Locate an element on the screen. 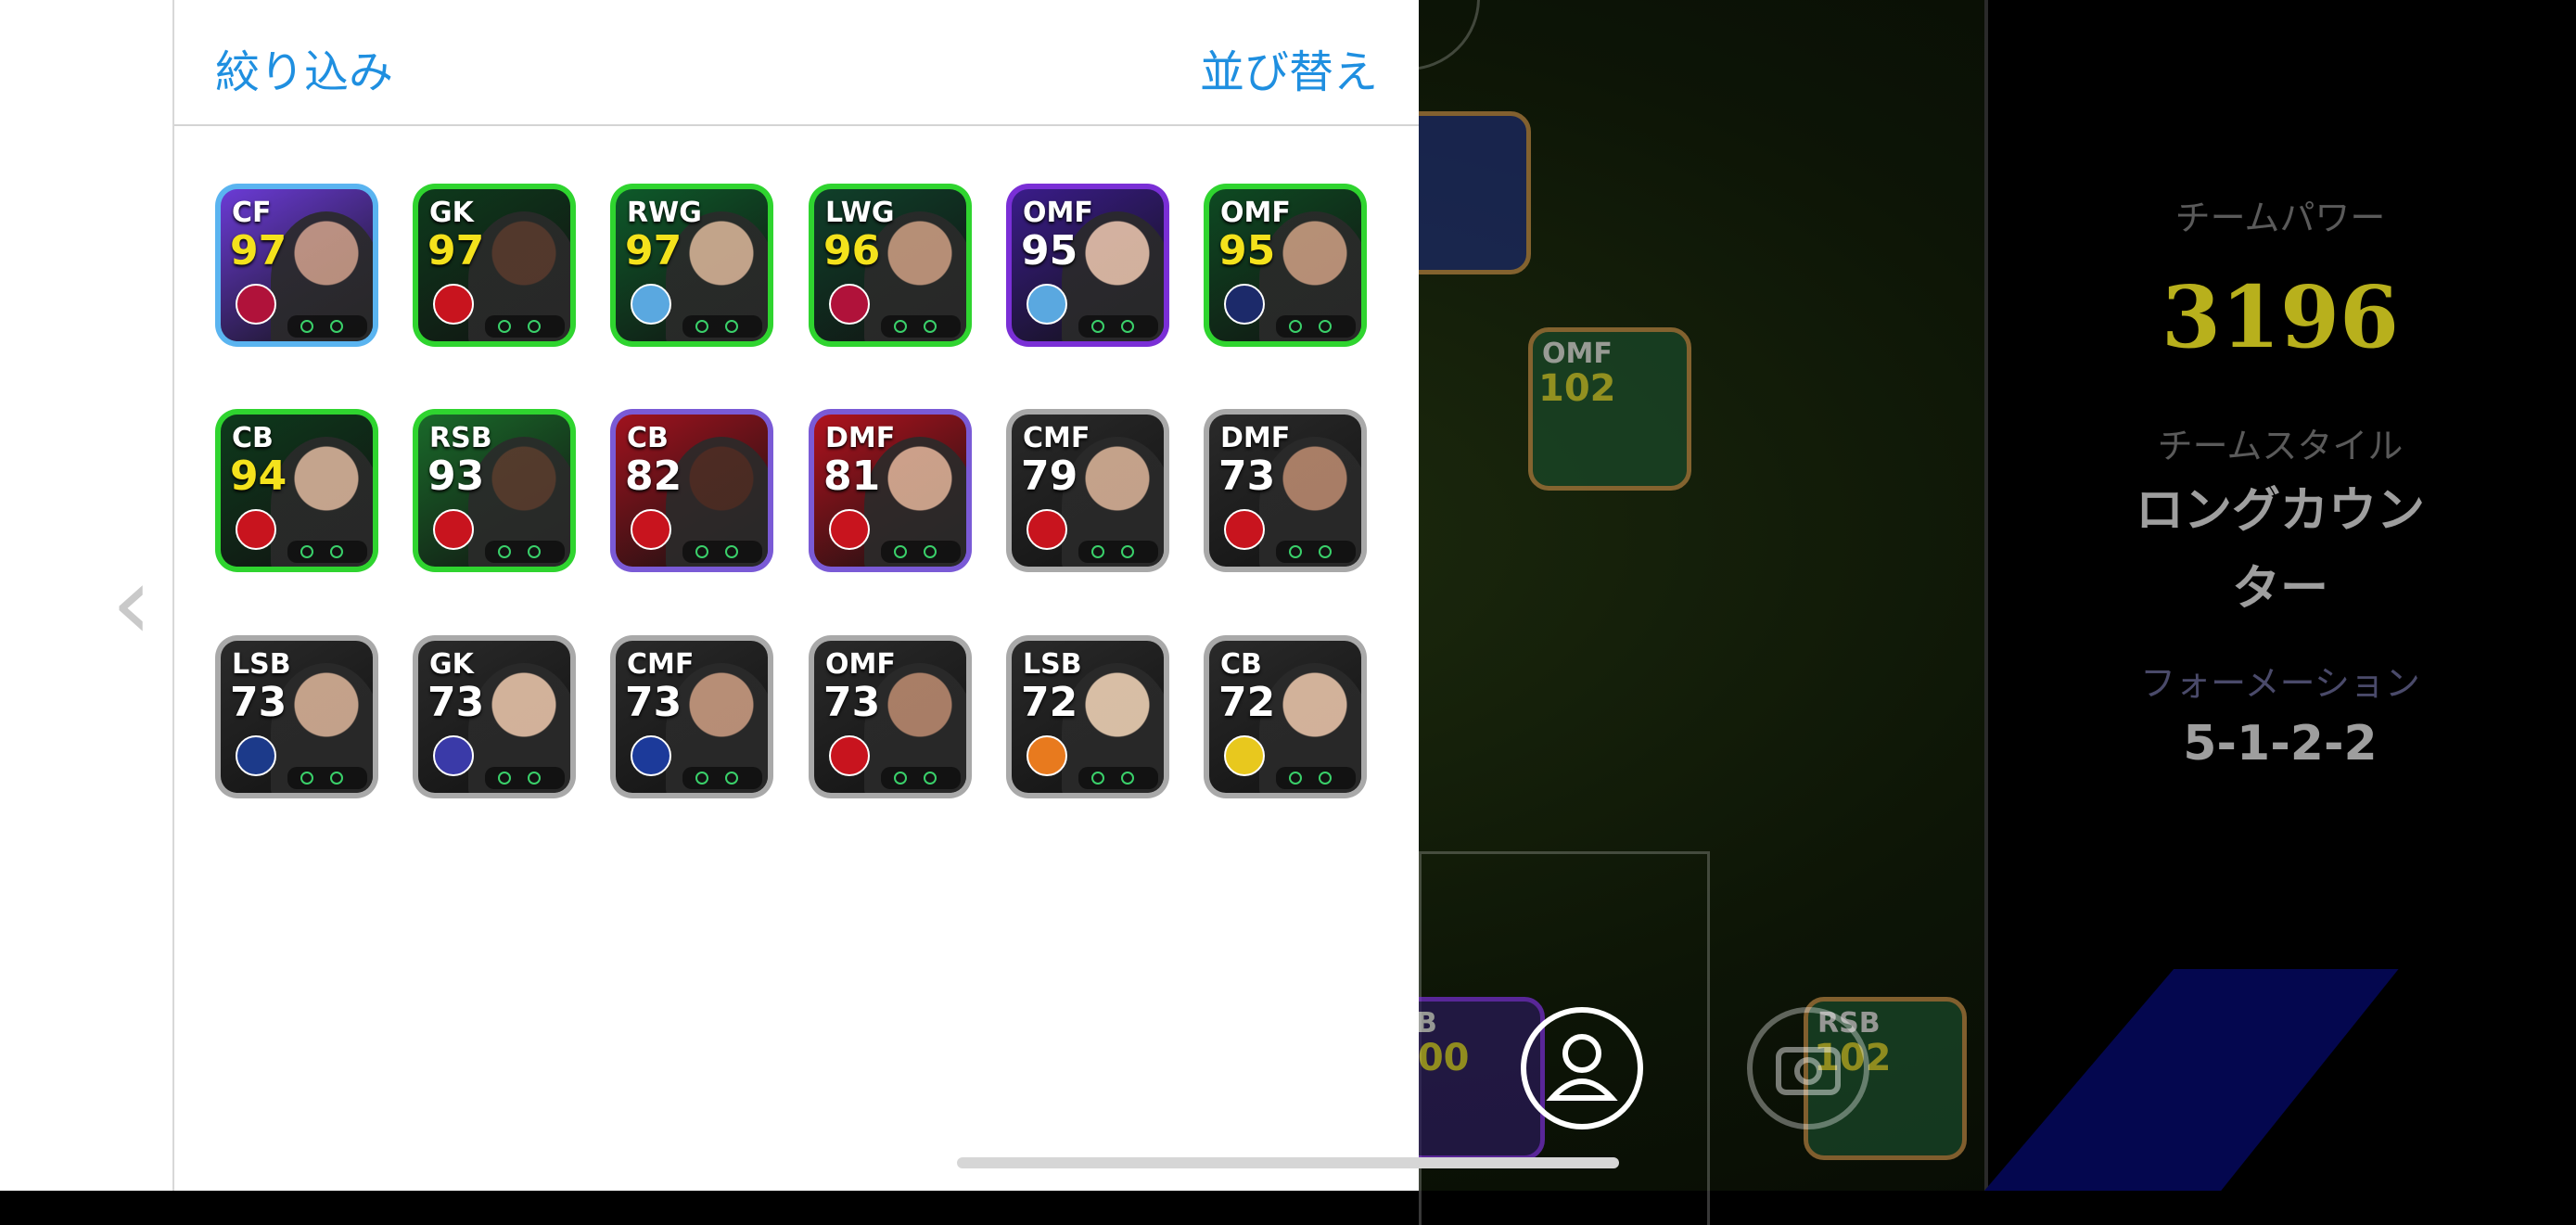  field-player-card: OMF 102 is located at coordinates (1609, 409).